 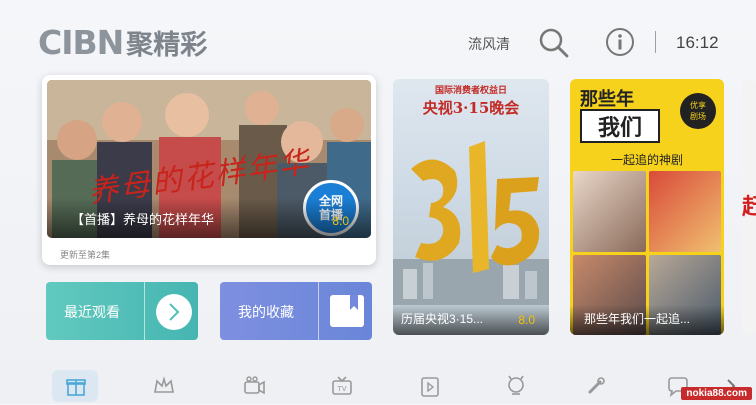 What do you see at coordinates (143, 219) in the screenshot?
I see `featured-title: 【首播】养母的花样年华` at bounding box center [143, 219].